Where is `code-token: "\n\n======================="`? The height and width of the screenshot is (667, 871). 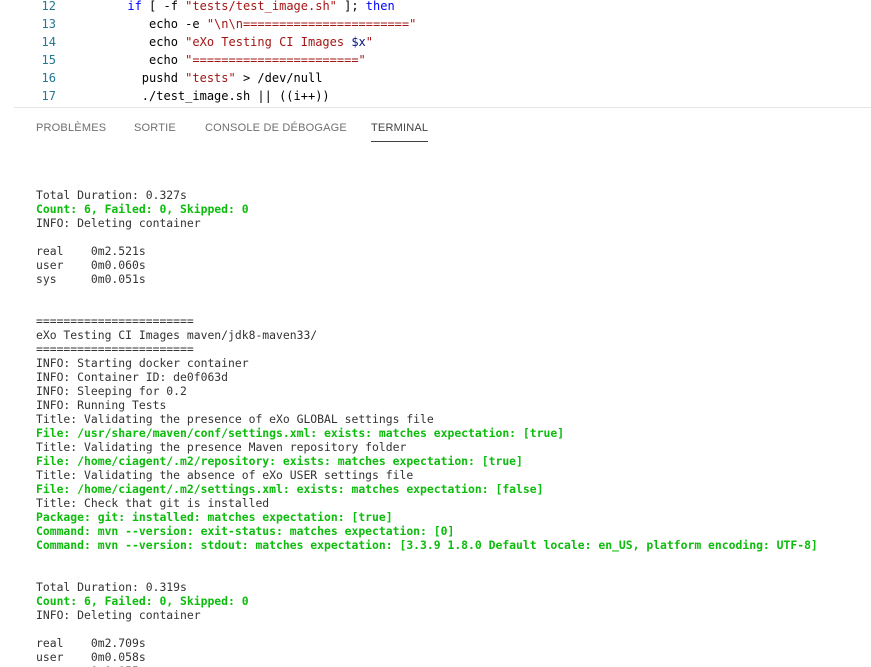 code-token: "\n\n=======================" is located at coordinates (311, 24).